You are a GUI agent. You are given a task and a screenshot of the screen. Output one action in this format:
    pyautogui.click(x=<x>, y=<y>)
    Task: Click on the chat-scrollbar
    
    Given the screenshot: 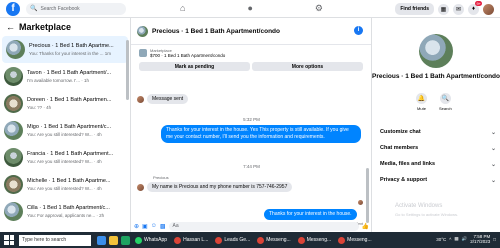 What is the action you would take?
    pyautogui.click(x=367, y=195)
    